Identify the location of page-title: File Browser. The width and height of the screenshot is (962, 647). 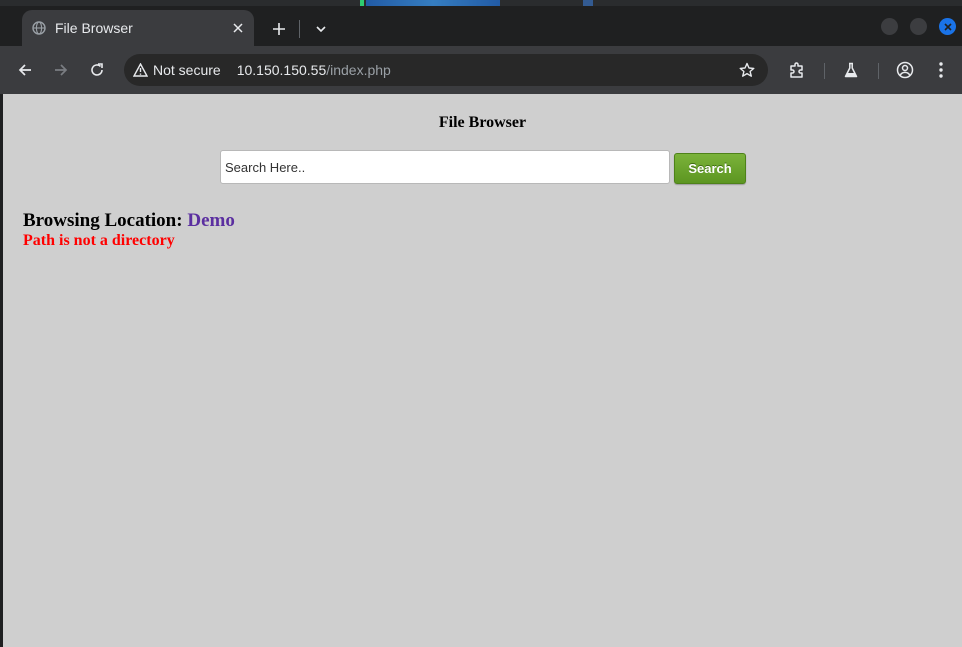
(482, 122).